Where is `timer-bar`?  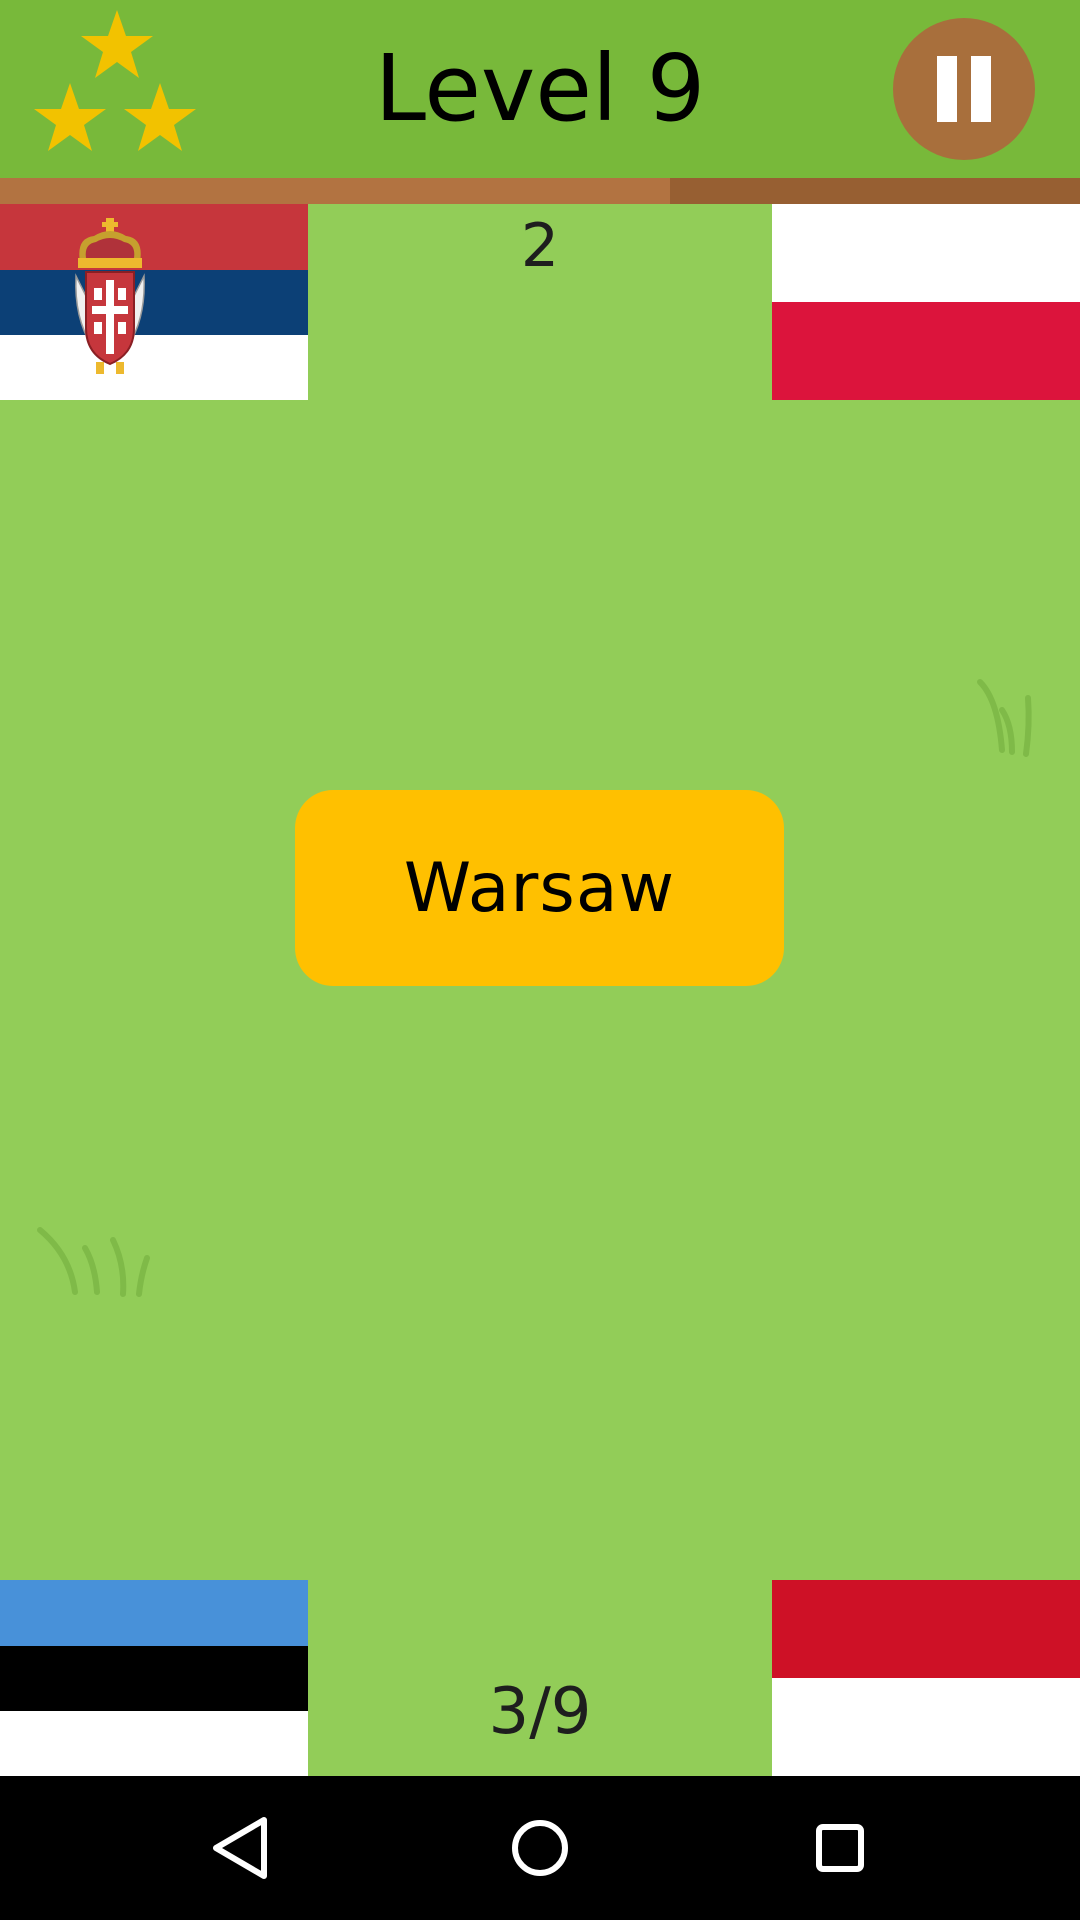
timer-bar is located at coordinates (540, 191).